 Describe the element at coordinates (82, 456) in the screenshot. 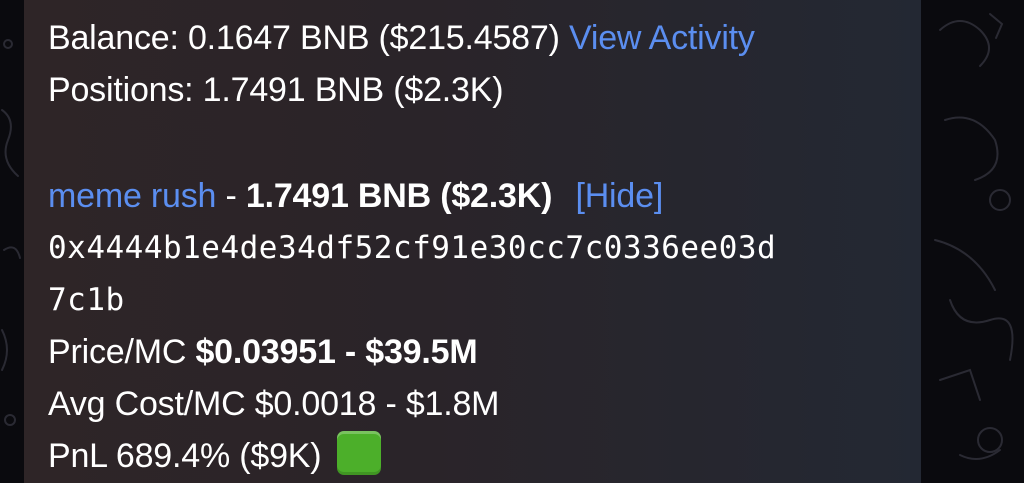

I see `pnl-label: PnL` at that location.